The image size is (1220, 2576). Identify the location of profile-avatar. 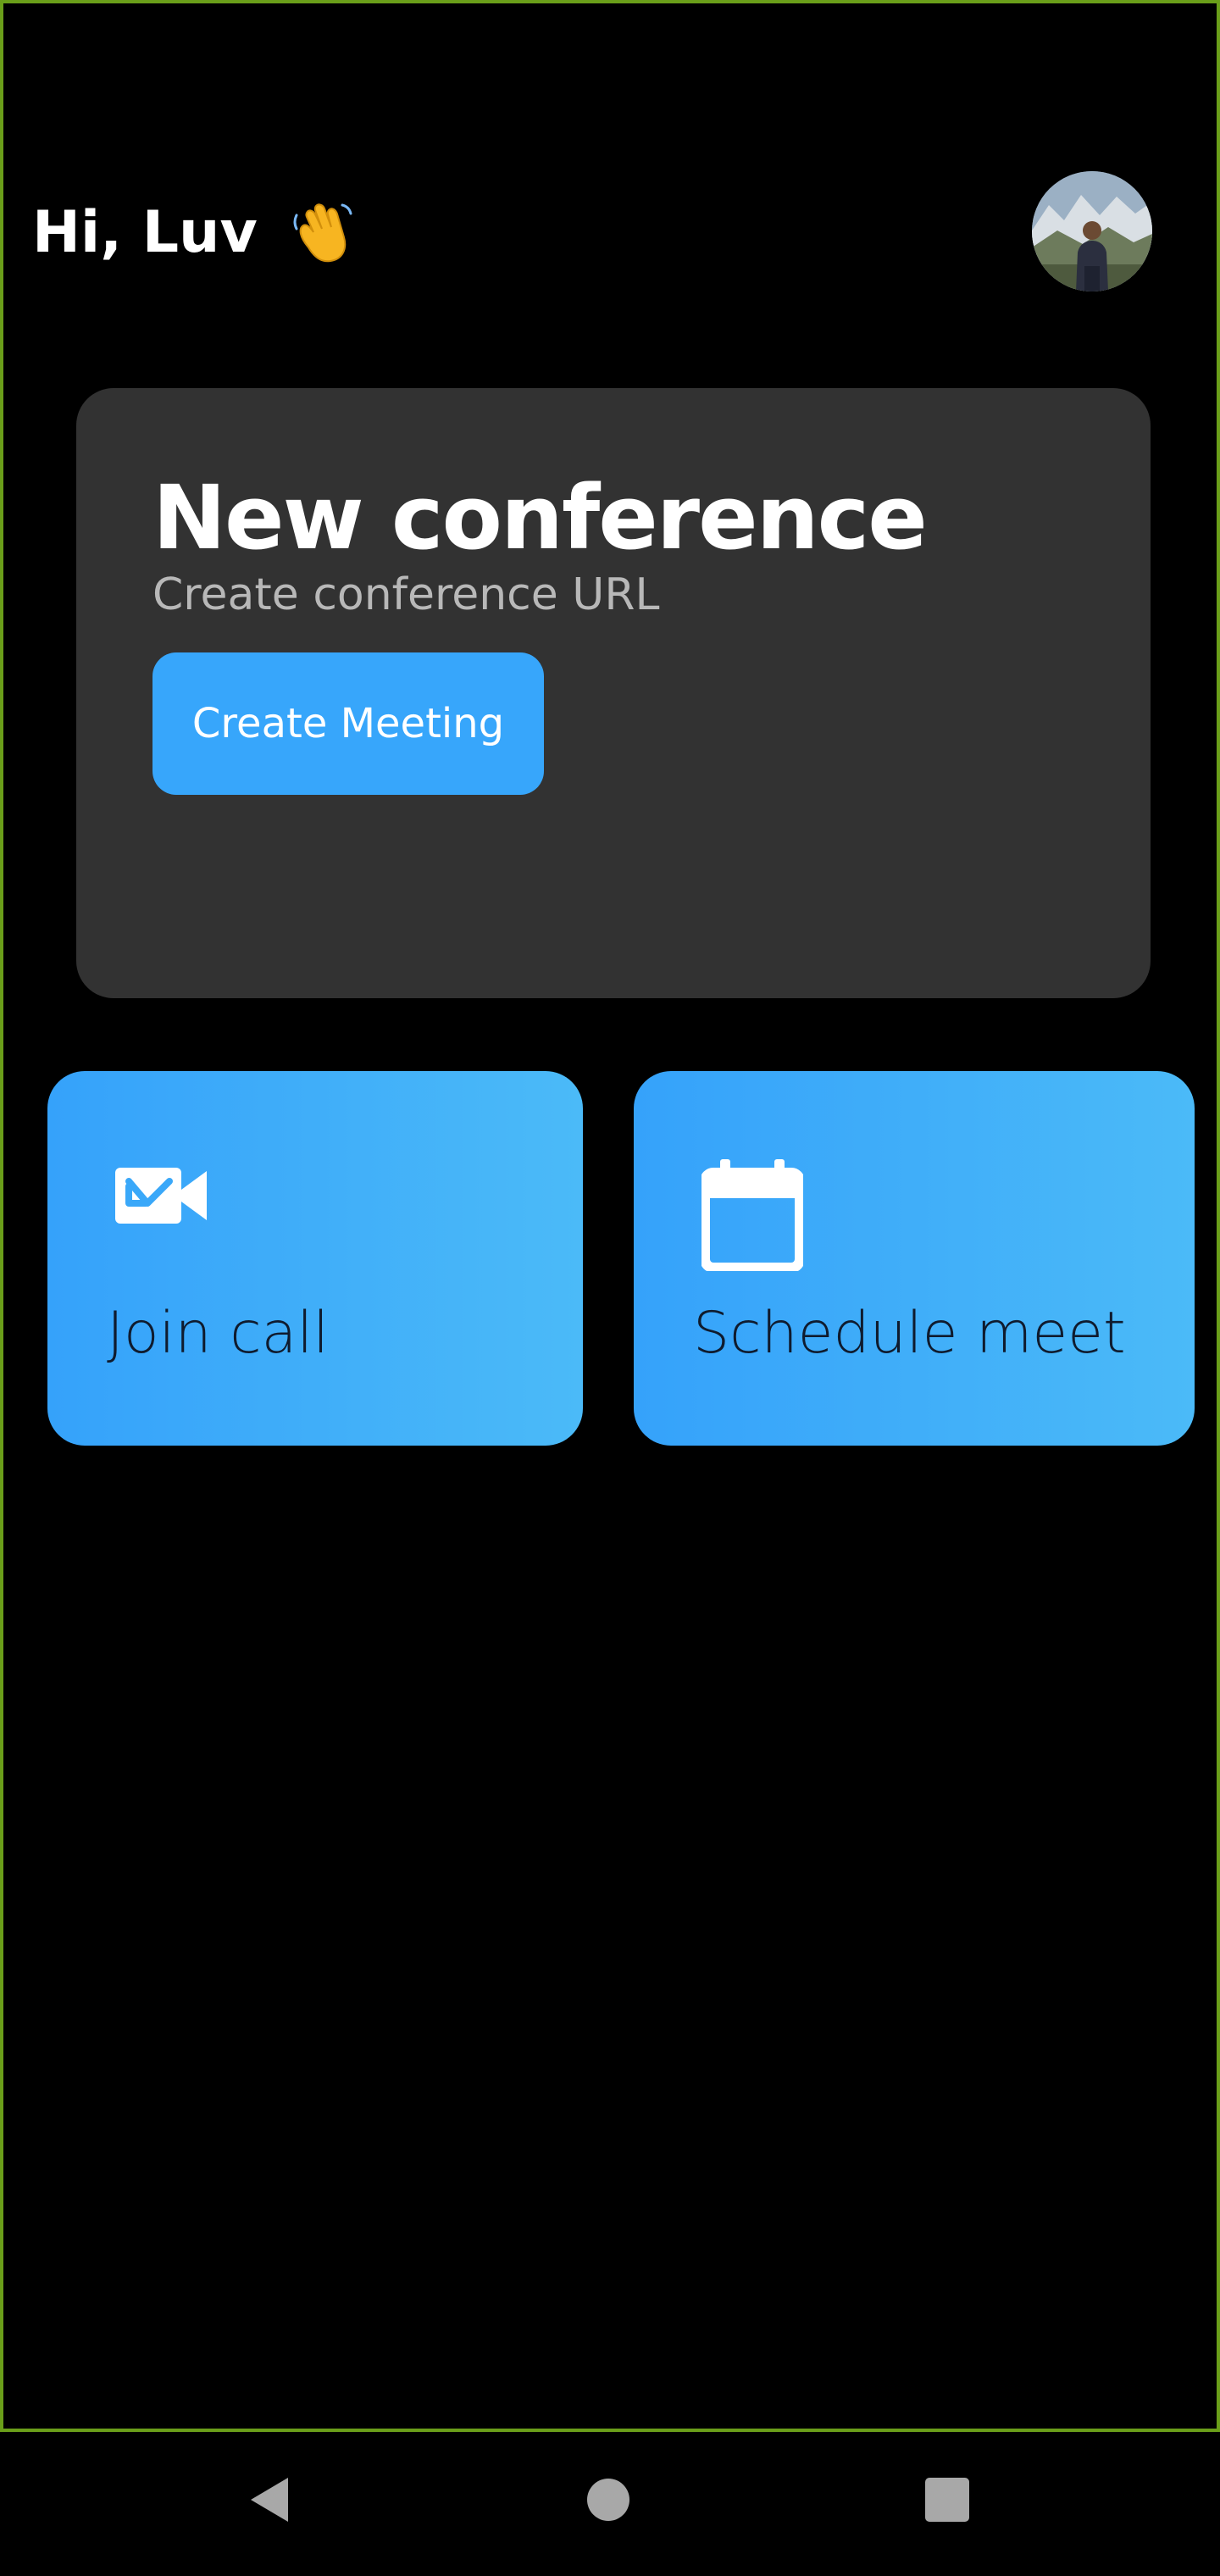
(1092, 231).